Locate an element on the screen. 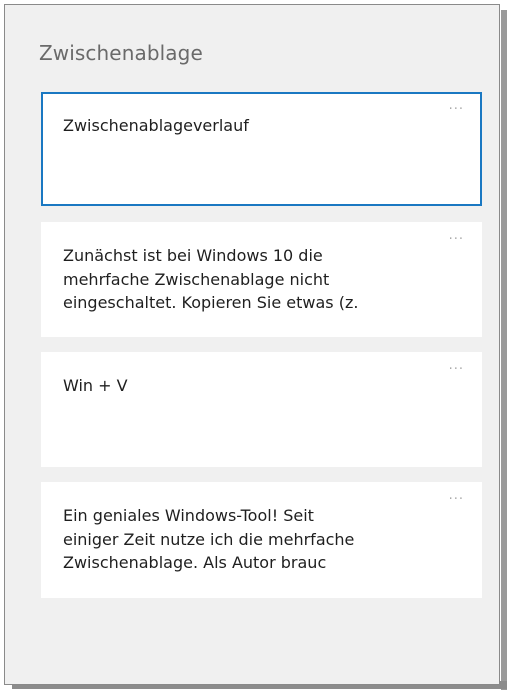  clipboard-item: Zwischenablageverlauf ··· is located at coordinates (261, 149).